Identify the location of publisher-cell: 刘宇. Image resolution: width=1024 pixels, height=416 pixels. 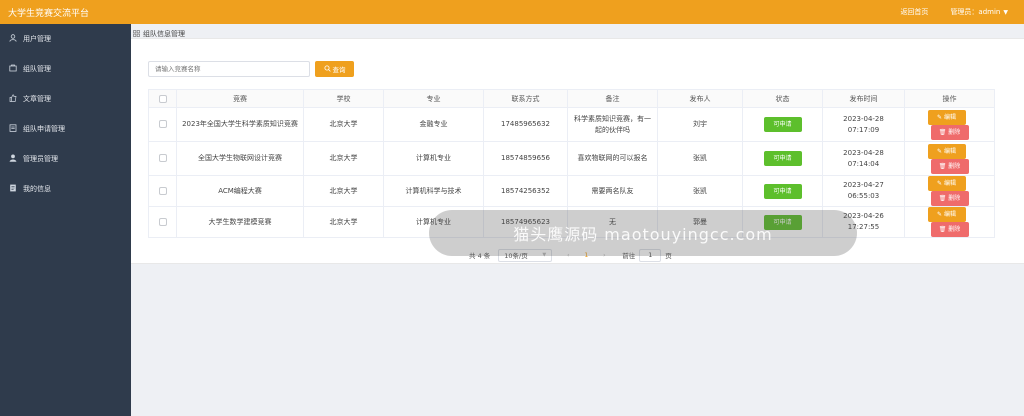
(700, 124).